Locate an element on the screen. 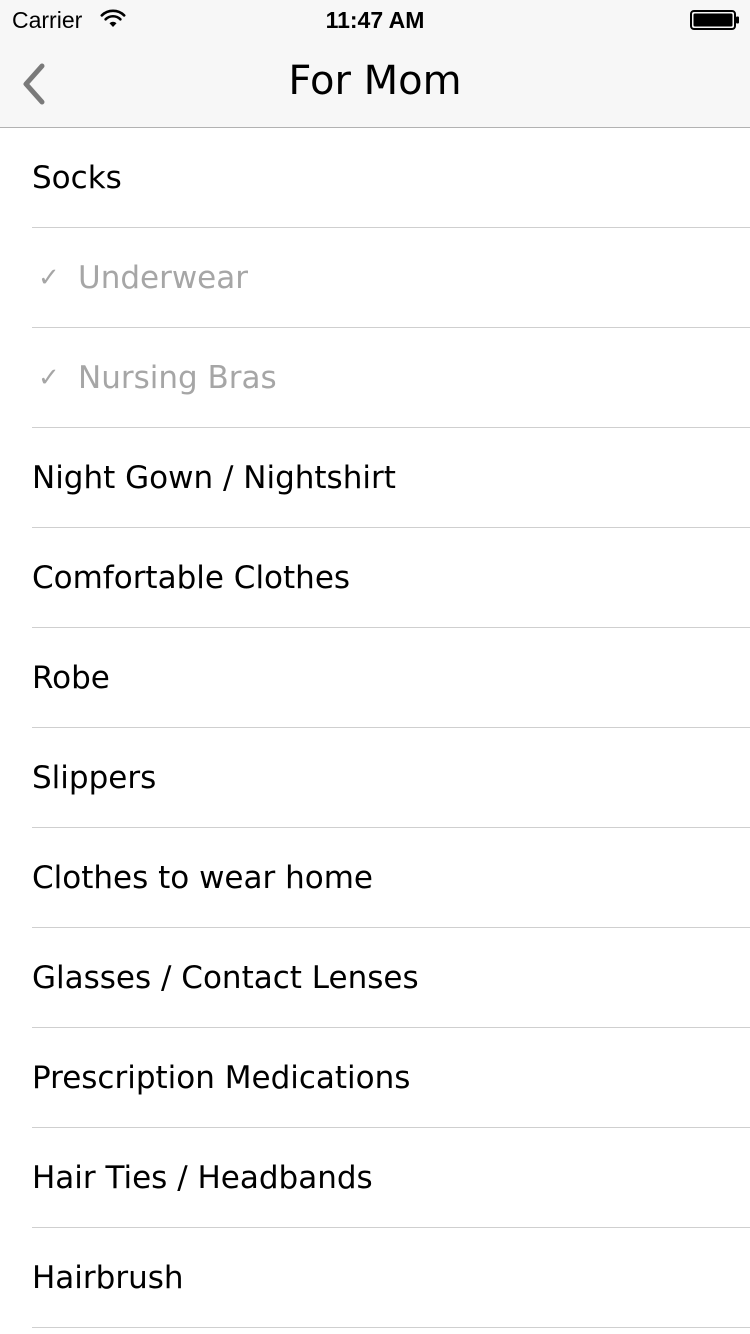 This screenshot has height=1334, width=750. list-item-label: Clothes to wear home is located at coordinates (202, 878).